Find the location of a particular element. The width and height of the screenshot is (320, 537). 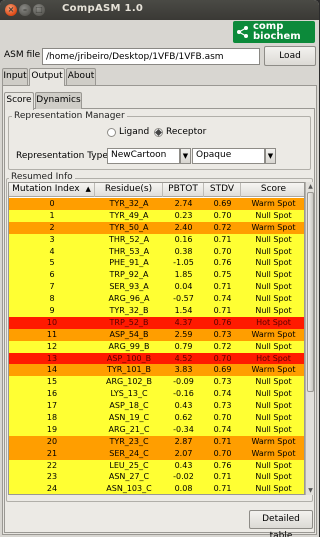

table-row: 12 ARG_99_B 0.79 0.72 Null Spot is located at coordinates (156, 346).